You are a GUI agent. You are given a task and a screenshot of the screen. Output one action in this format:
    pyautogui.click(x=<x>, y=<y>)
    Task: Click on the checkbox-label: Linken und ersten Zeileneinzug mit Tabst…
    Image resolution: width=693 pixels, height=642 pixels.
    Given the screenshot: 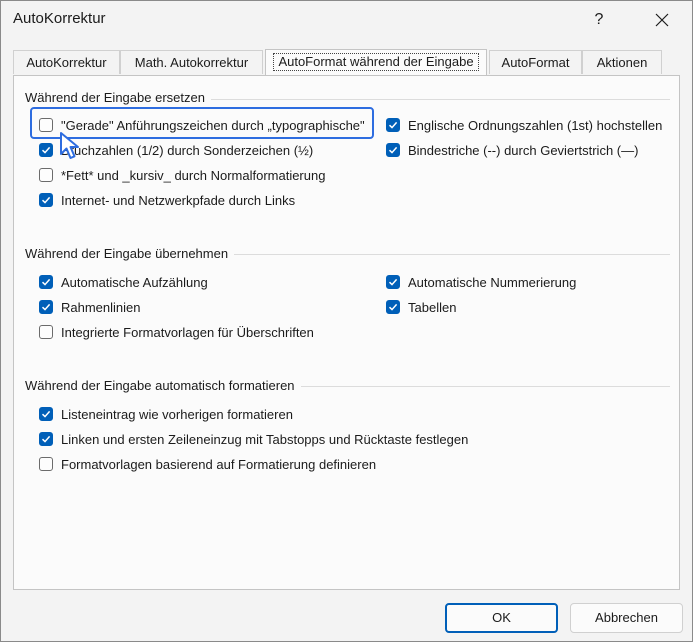 What is the action you would take?
    pyautogui.click(x=265, y=439)
    